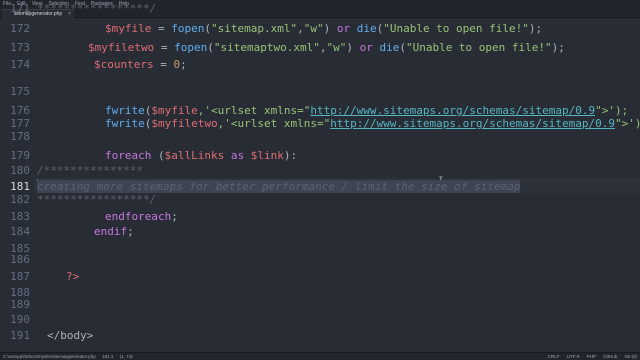 This screenshot has height=360, width=640. What do you see at coordinates (290, 155) in the screenshot?
I see `code-token: ):` at bounding box center [290, 155].